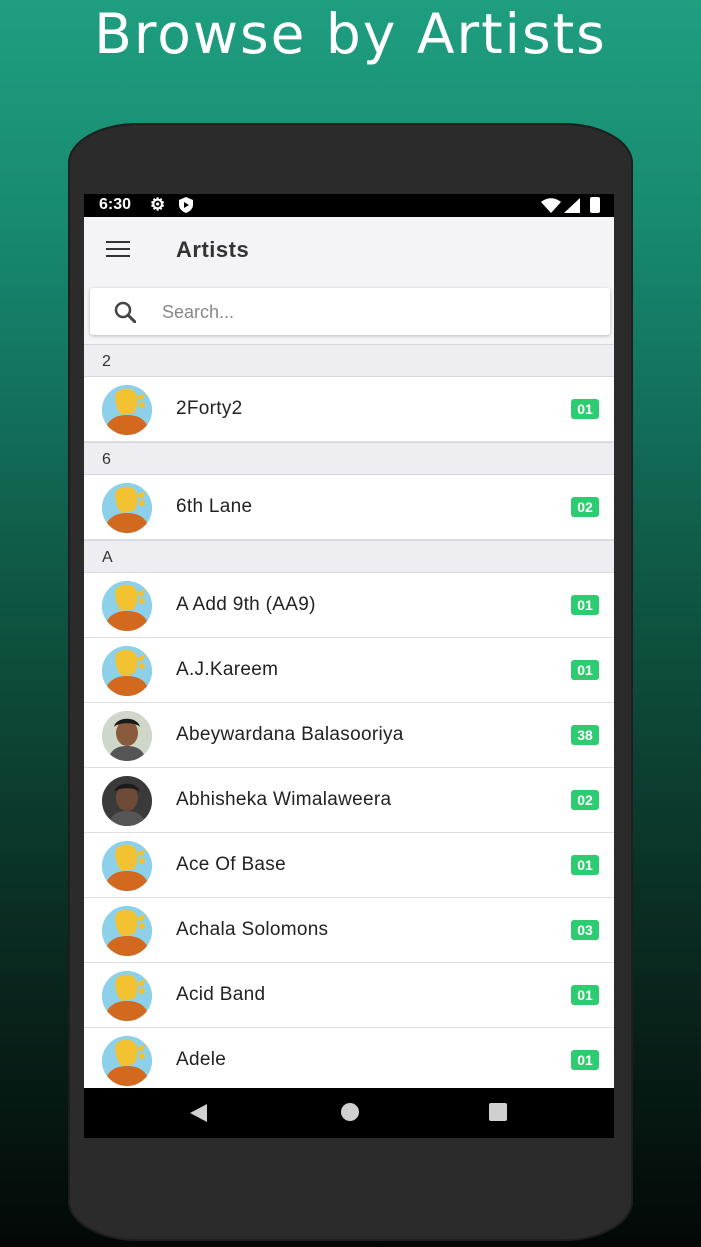 The height and width of the screenshot is (1247, 701). What do you see at coordinates (585, 735) in the screenshot?
I see `song-count-badge: 38` at bounding box center [585, 735].